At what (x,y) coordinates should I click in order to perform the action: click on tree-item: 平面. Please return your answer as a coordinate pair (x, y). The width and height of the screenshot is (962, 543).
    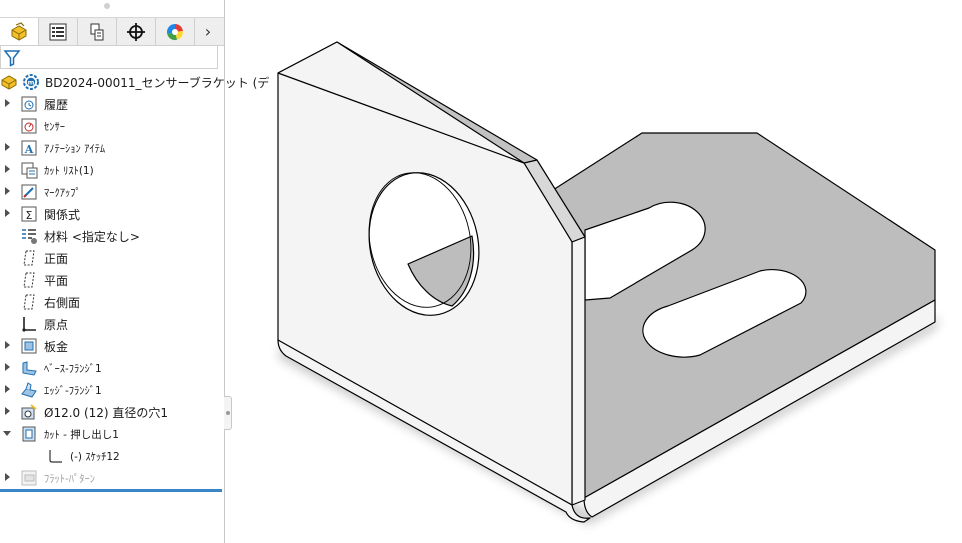
    Looking at the image, I should click on (112, 280).